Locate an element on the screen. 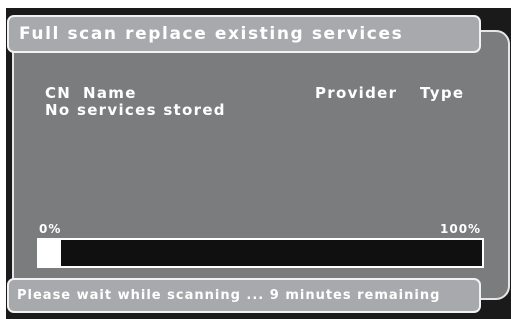  column-header-type: Type is located at coordinates (442, 93).